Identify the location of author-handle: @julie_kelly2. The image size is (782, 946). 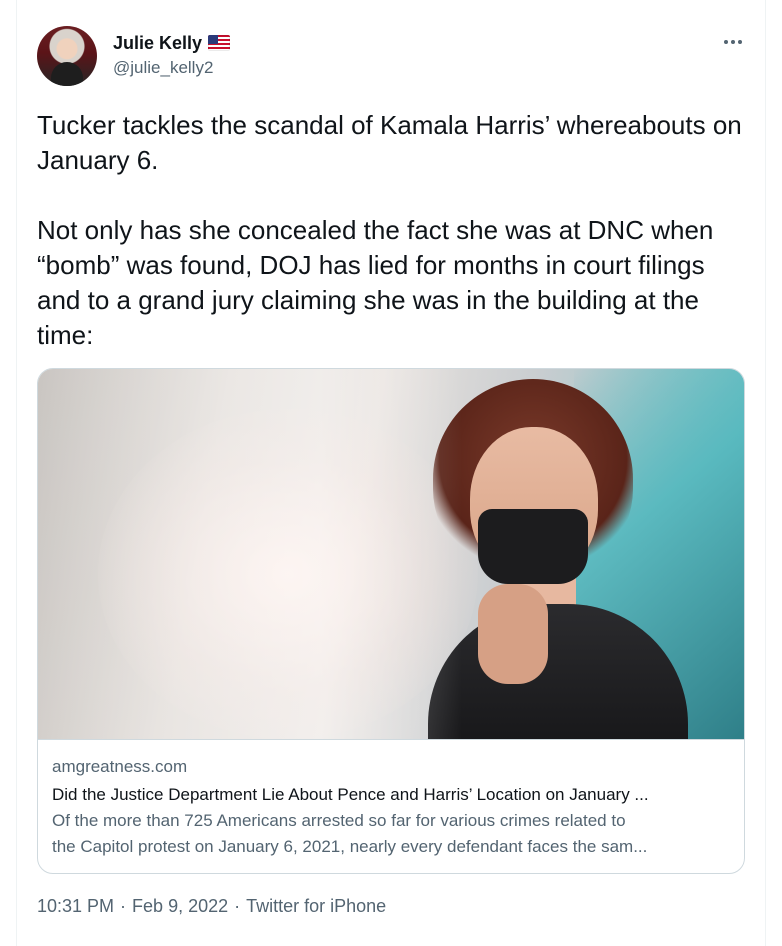
(163, 68).